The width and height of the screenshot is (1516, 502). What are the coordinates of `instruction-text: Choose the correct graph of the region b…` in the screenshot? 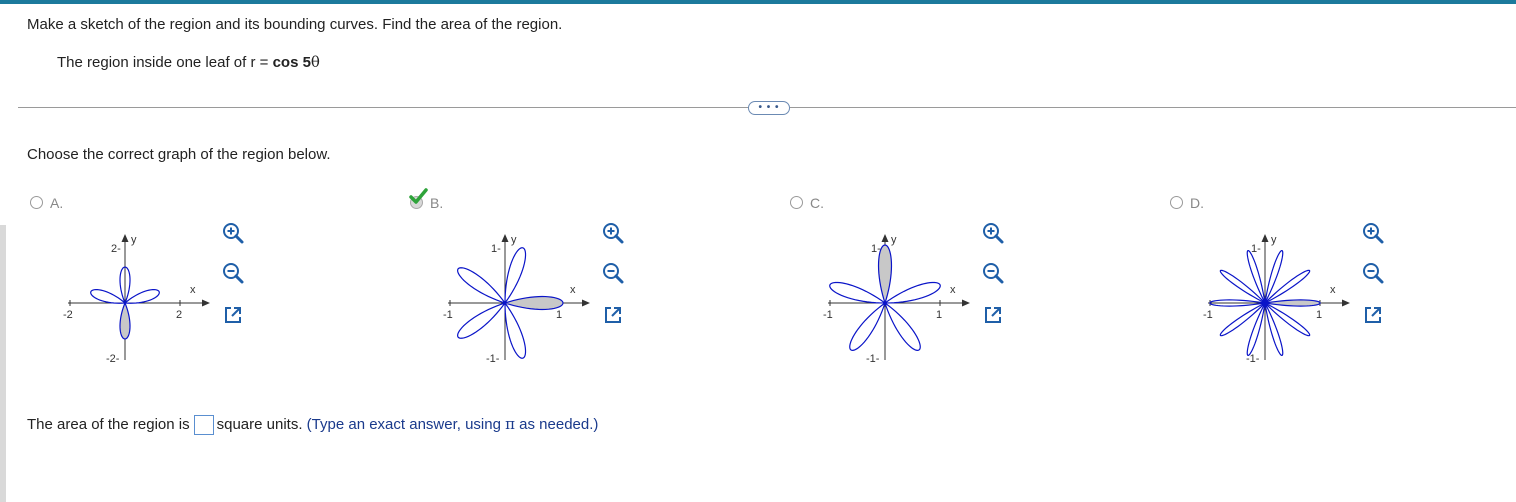 It's located at (179, 154).